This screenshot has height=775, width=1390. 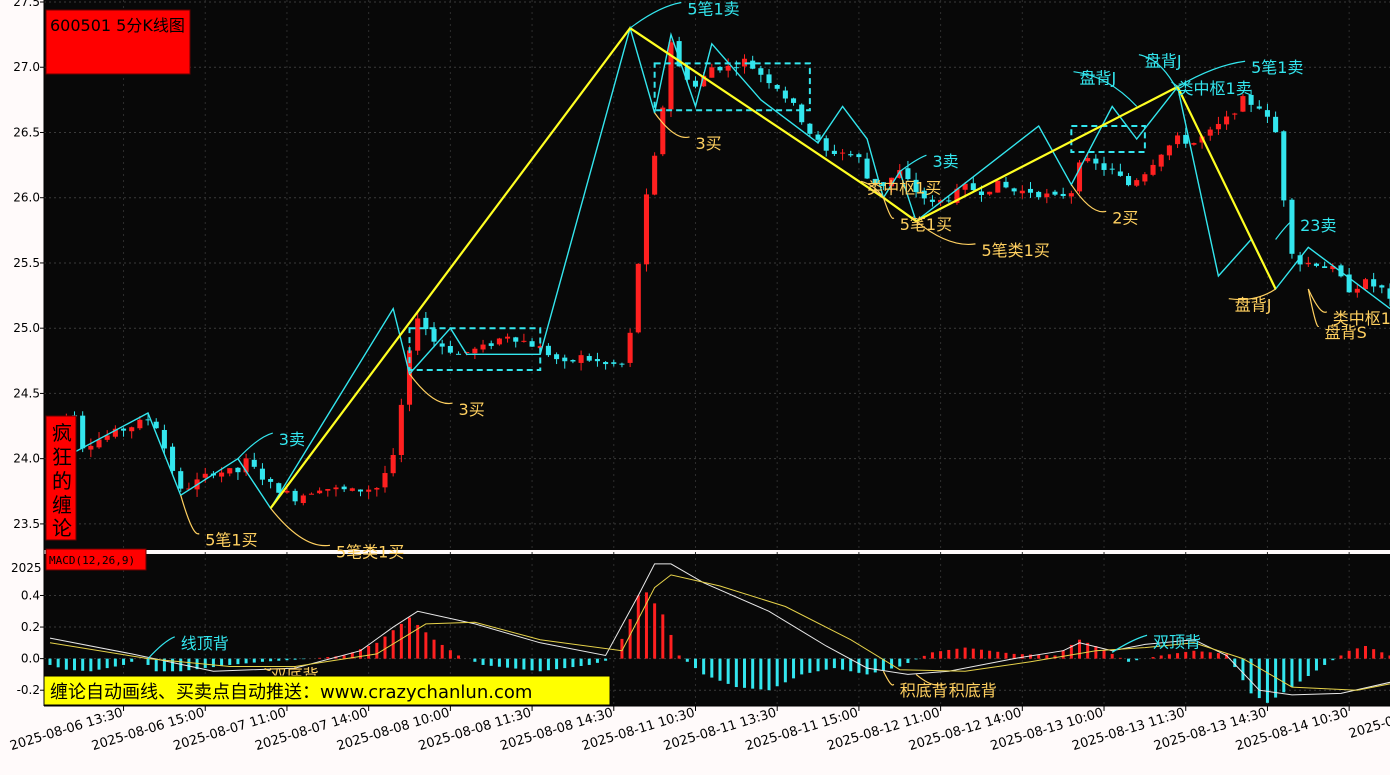 What do you see at coordinates (26, 198) in the screenshot?
I see `price-tick-label: 26.0` at bounding box center [26, 198].